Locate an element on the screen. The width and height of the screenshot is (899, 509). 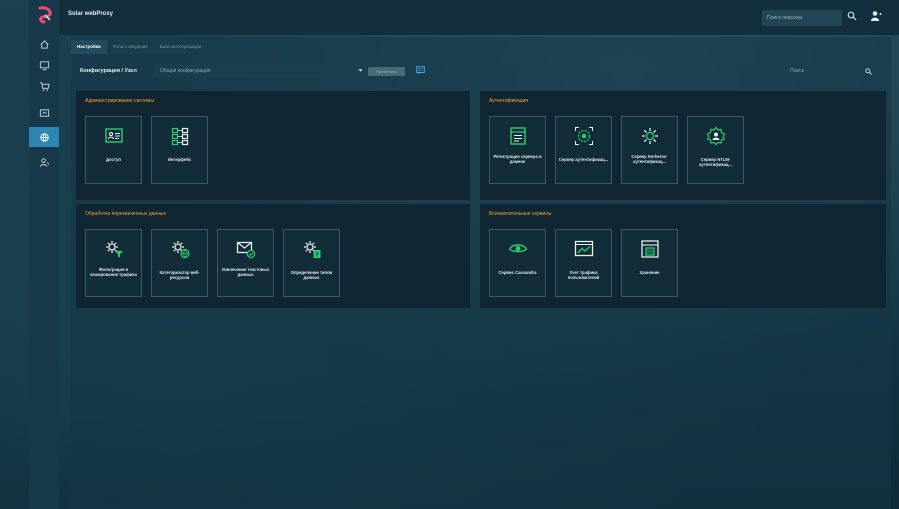
panel-title: Администрирование системы is located at coordinates (119, 101).